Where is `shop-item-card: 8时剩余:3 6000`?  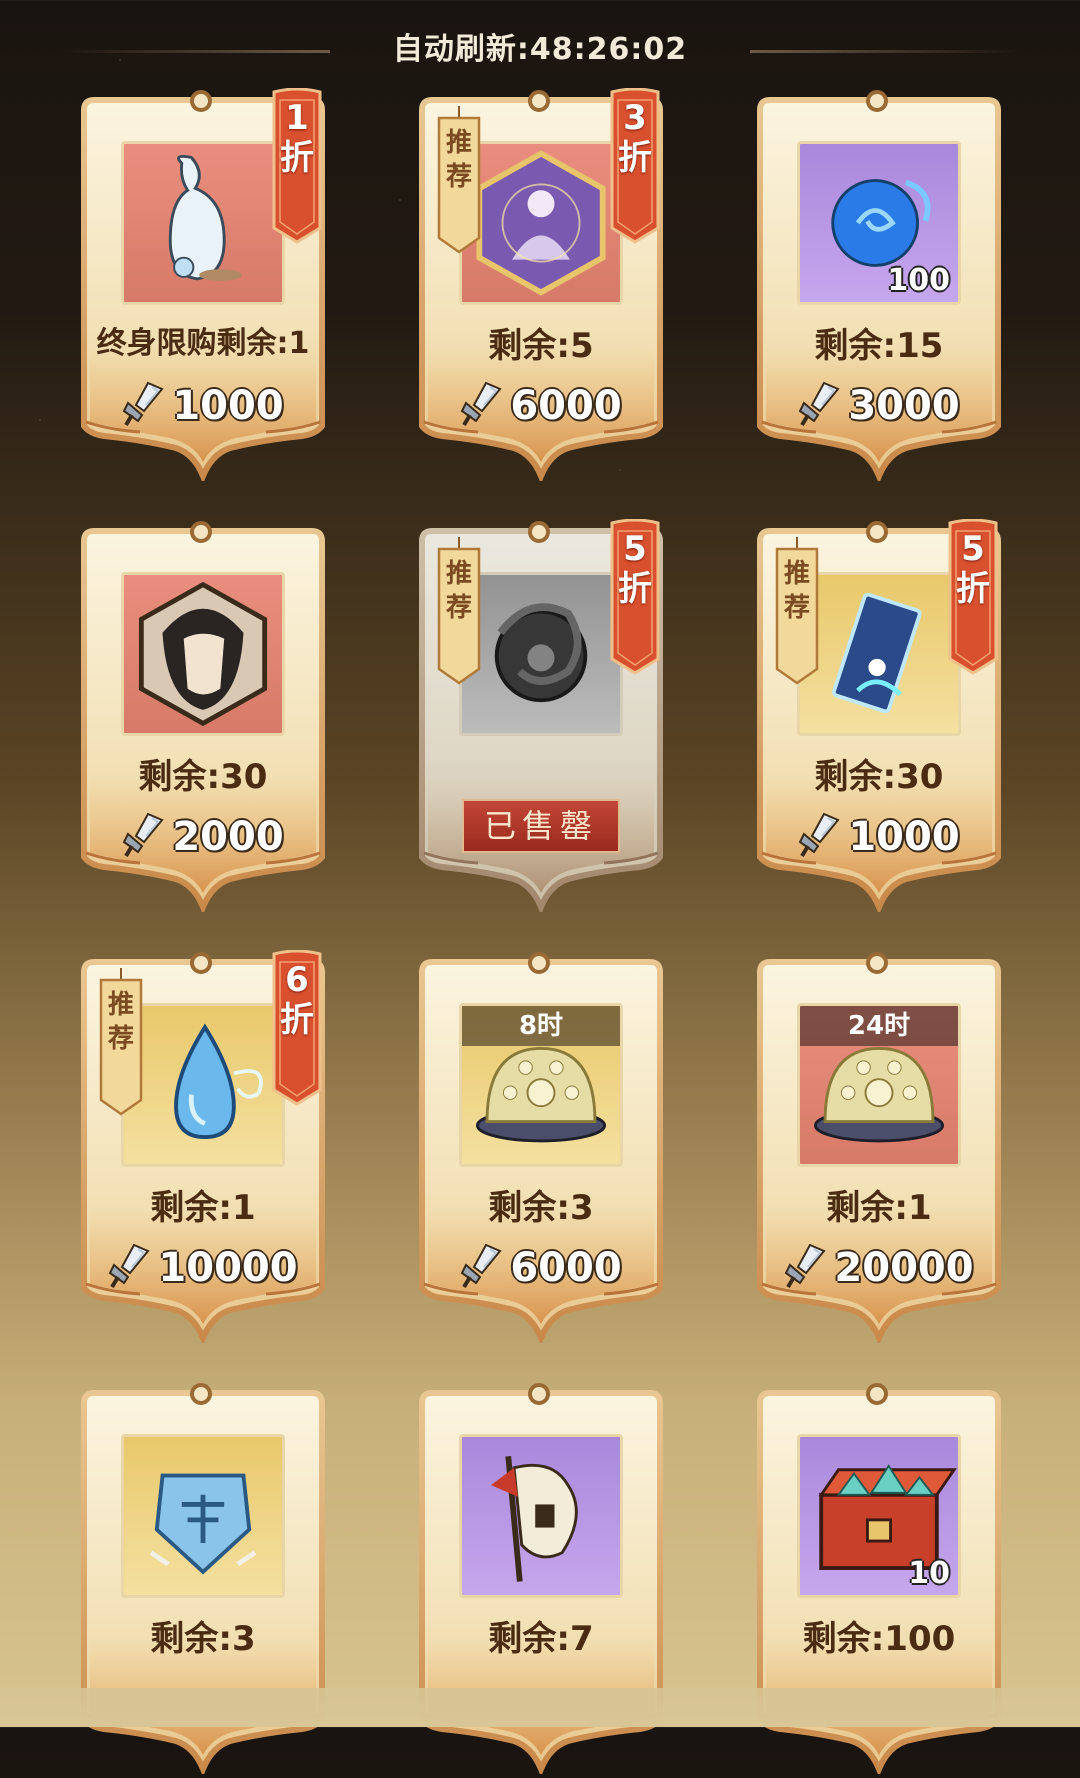
shop-item-card: 8时剩余:3 6000 is located at coordinates (541, 1149).